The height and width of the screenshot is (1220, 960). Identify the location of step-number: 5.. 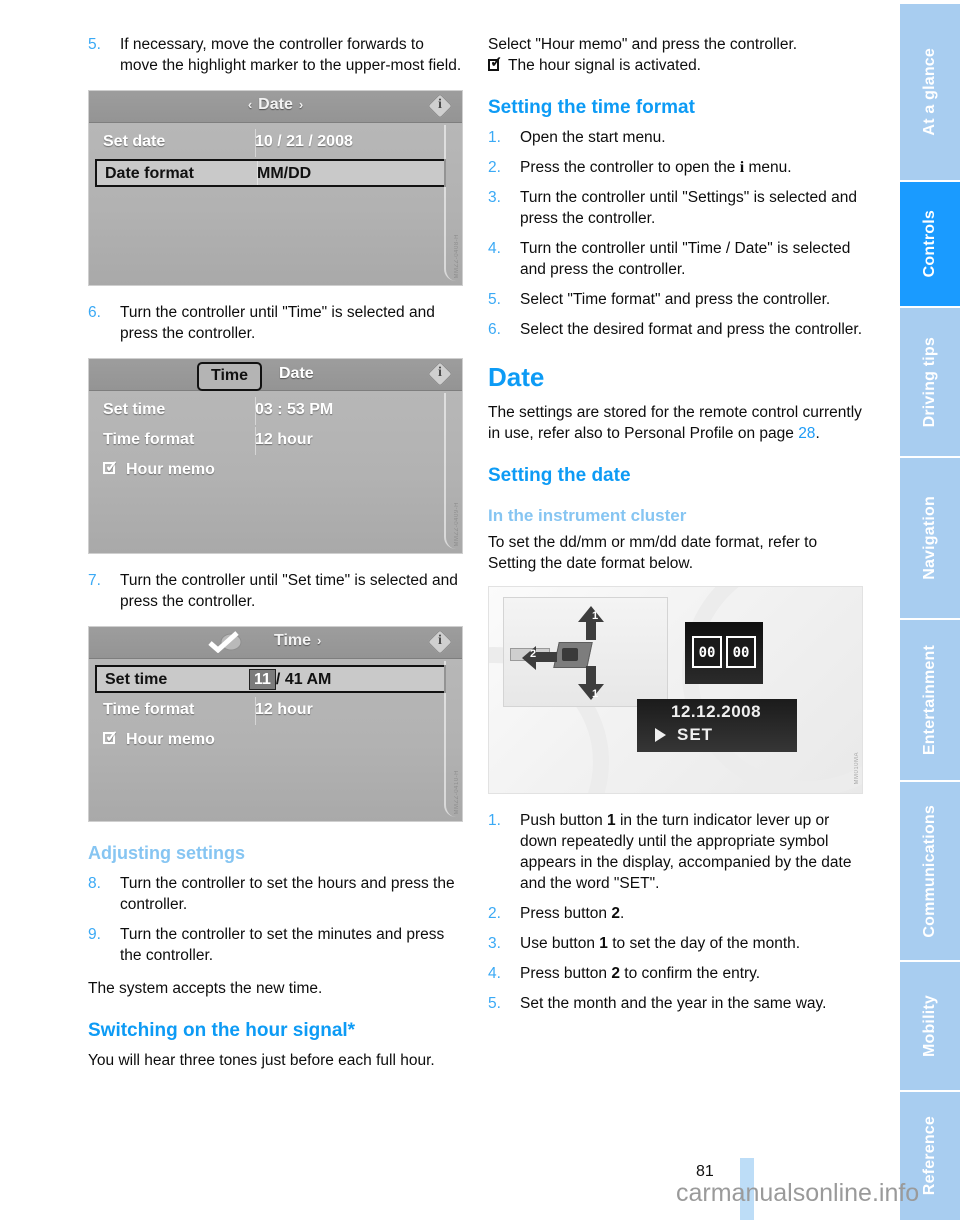
(494, 1003).